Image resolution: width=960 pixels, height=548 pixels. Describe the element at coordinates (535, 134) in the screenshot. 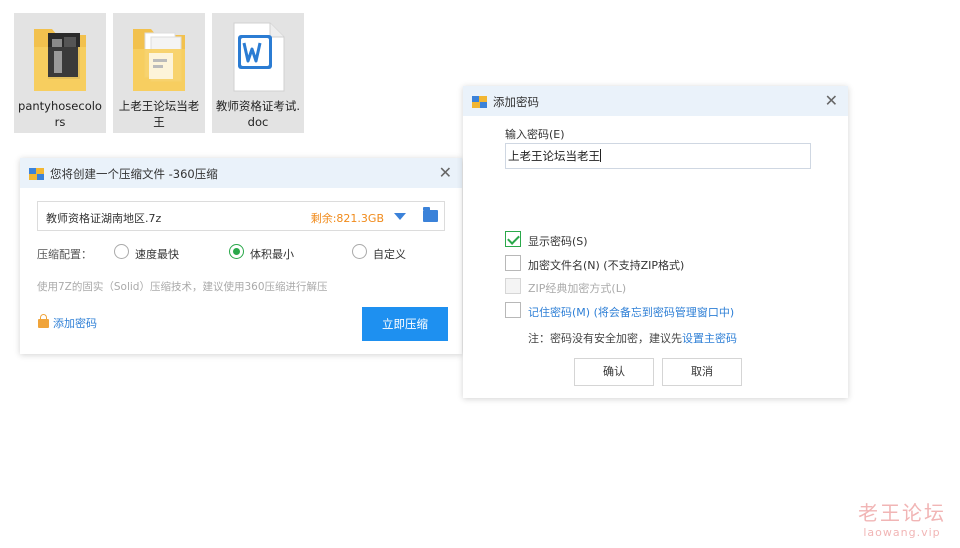

I see `password-field-label: 输入密码(E)` at that location.